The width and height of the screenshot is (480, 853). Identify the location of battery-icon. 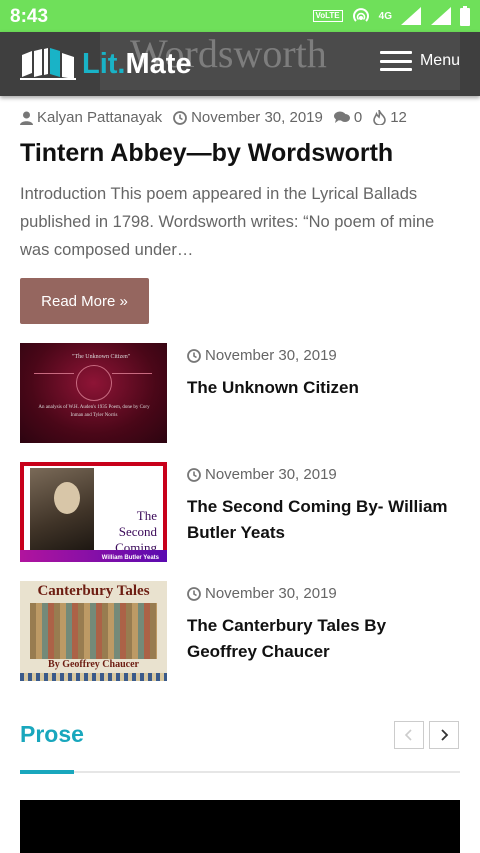
(465, 16).